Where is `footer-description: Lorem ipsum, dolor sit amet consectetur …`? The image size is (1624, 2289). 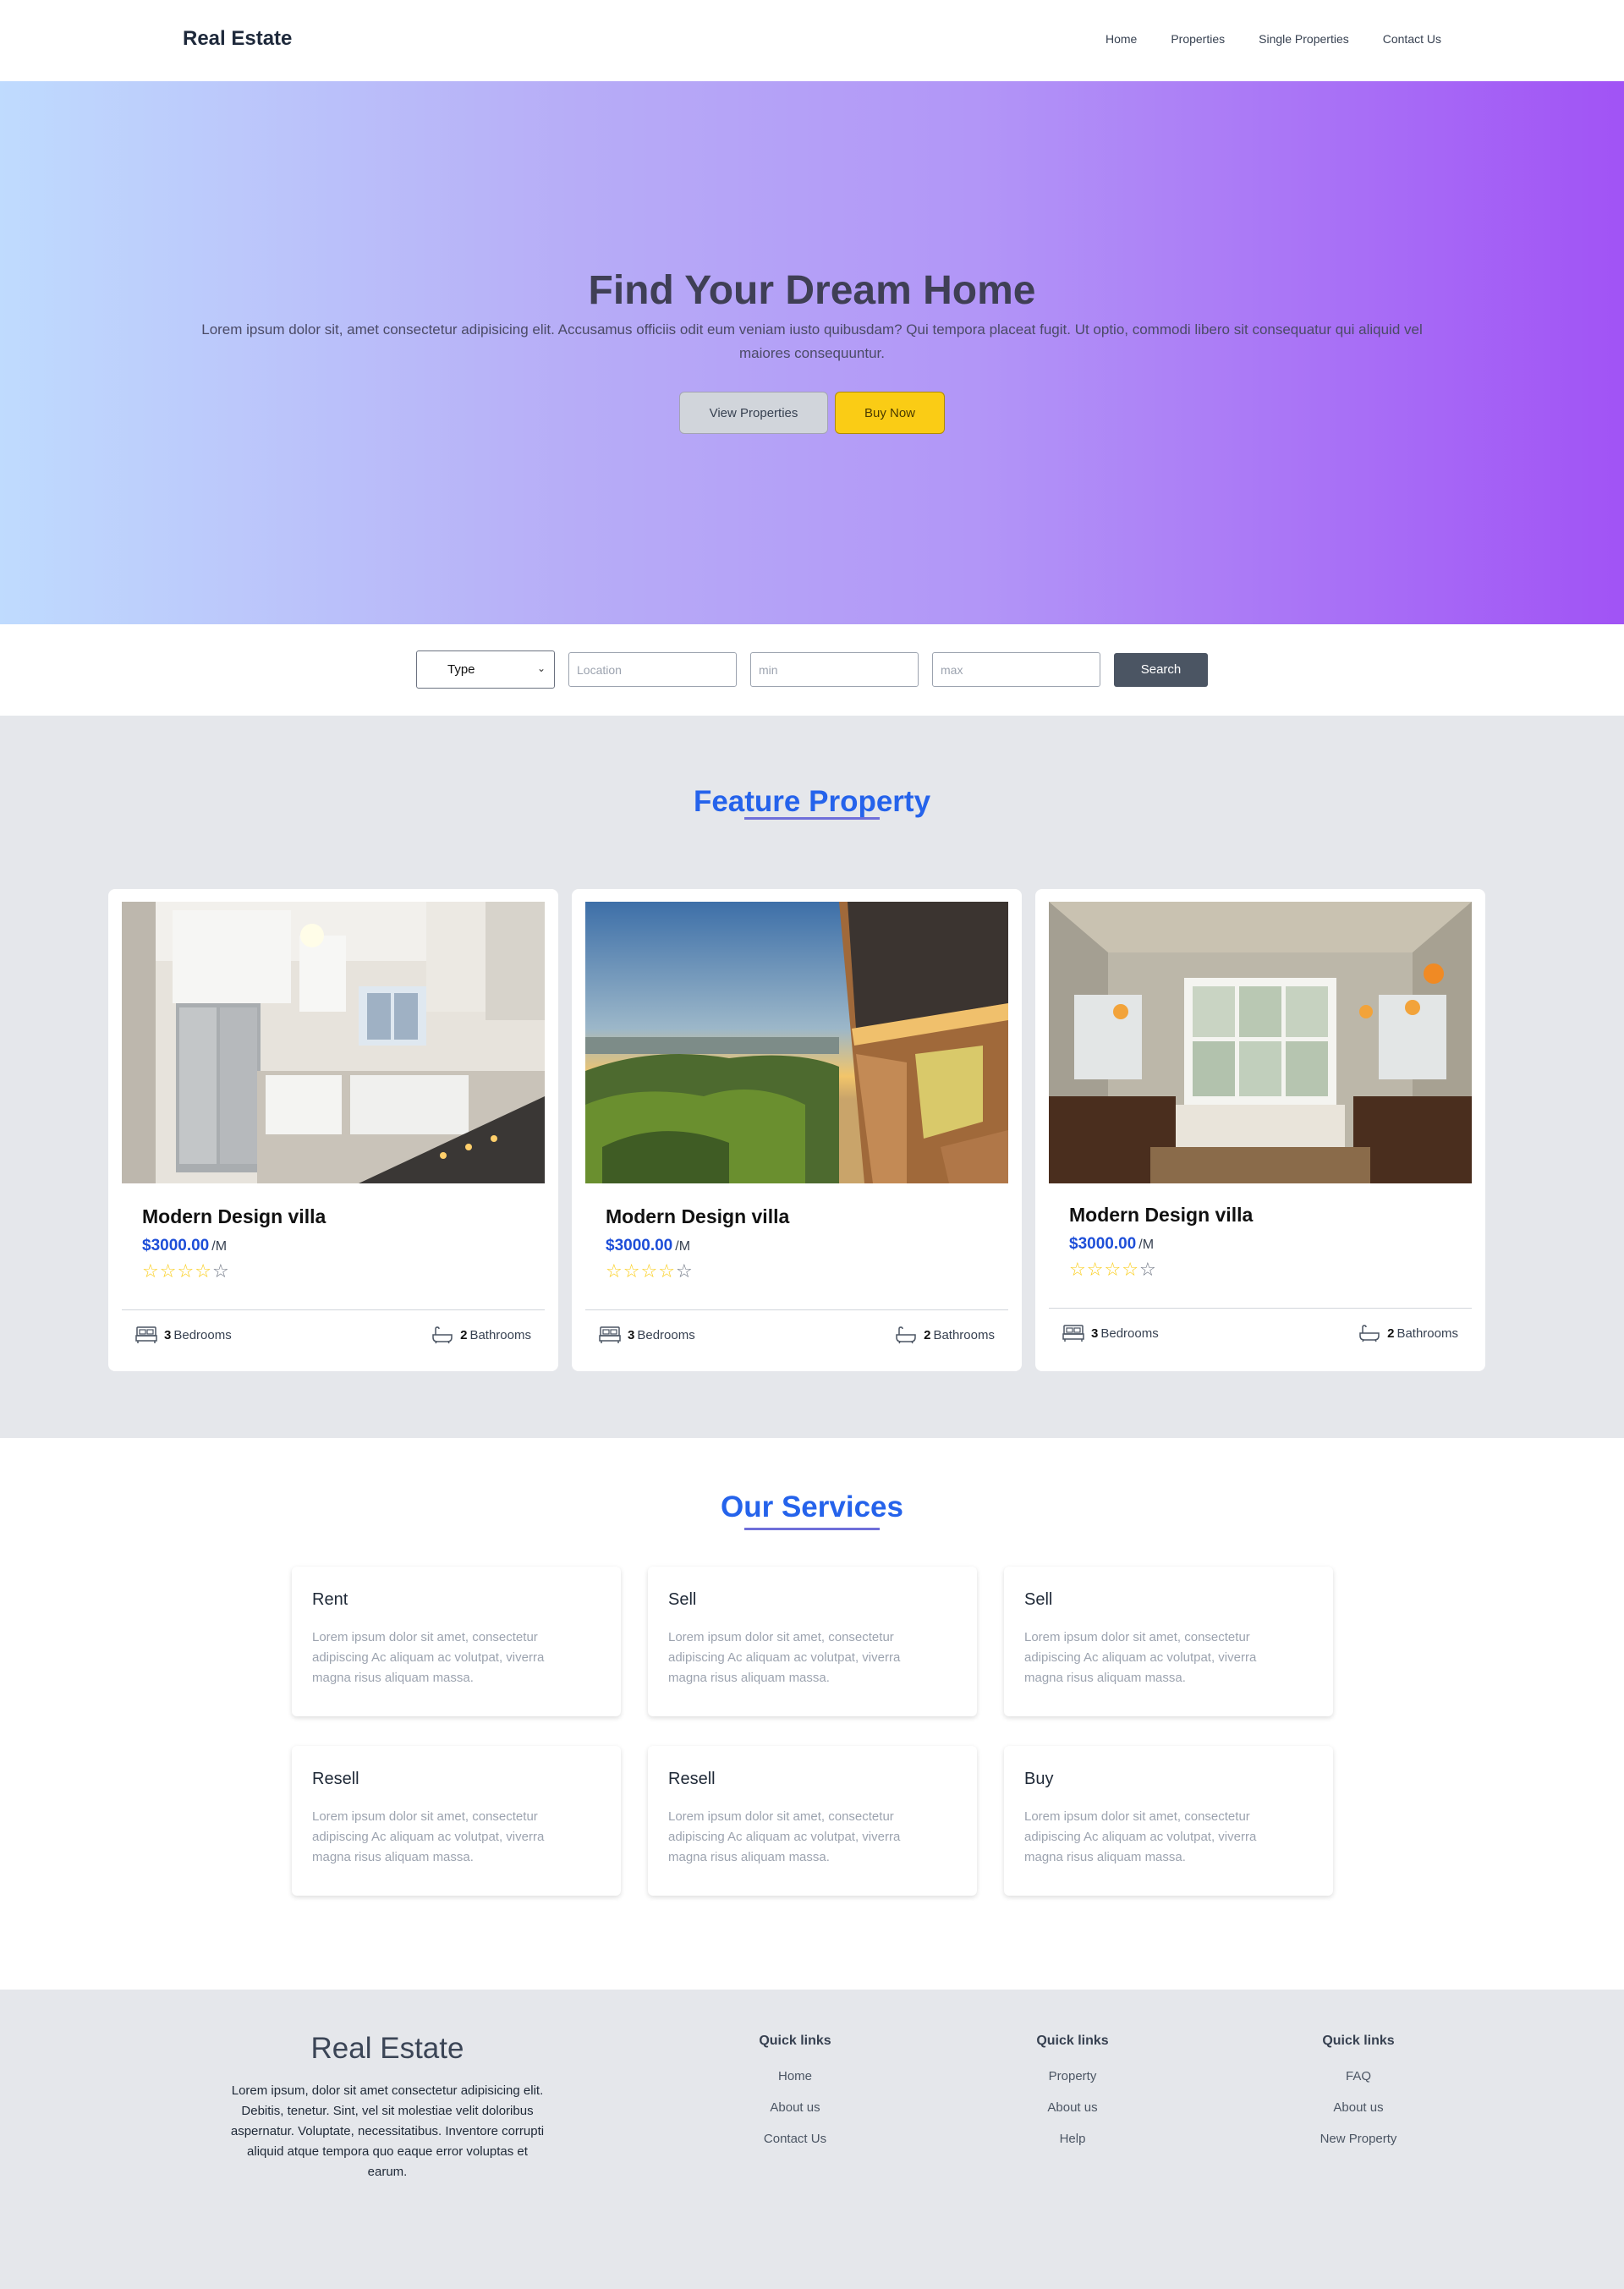
footer-description: Lorem ipsum, dolor sit amet consectetur … is located at coordinates (388, 2131).